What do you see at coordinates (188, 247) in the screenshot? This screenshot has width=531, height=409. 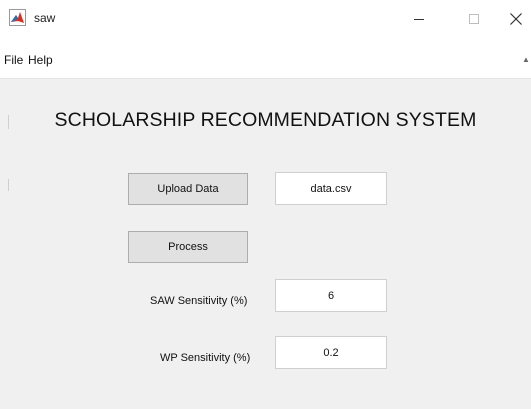 I see `process-button: Process` at bounding box center [188, 247].